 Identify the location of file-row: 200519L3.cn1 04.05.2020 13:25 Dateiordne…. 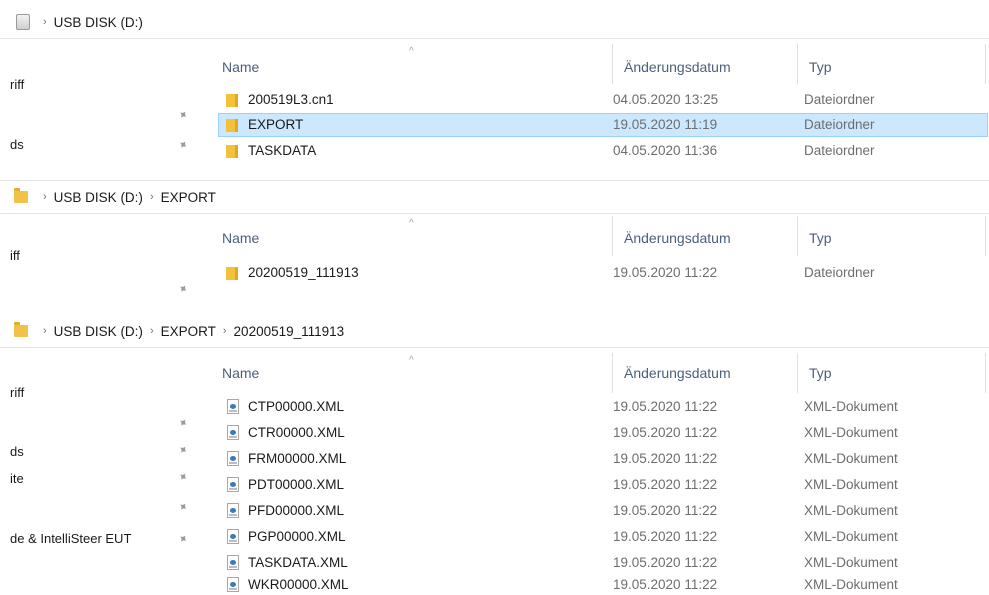
(603, 100).